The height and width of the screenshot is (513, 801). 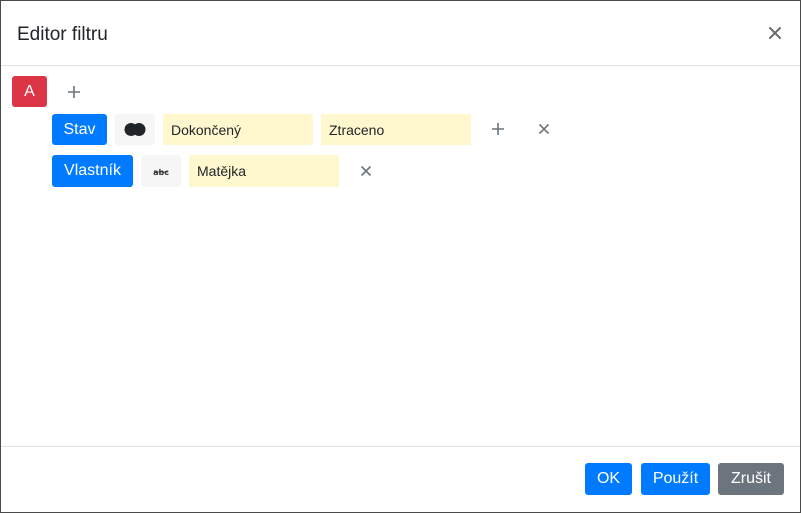 What do you see at coordinates (92, 171) in the screenshot?
I see `rule-field-button-vlastnik: Vlastník` at bounding box center [92, 171].